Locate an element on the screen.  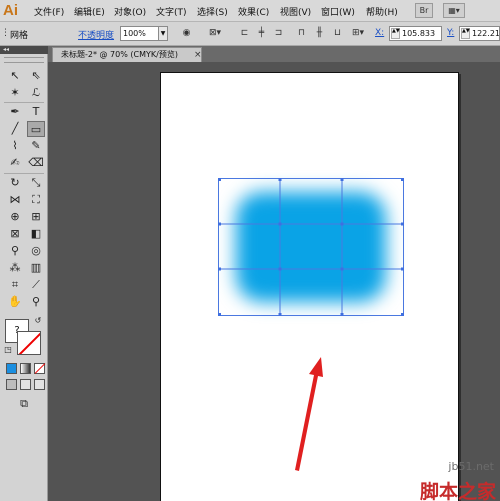
lasso-tool-icon: ℒ is located at coordinates (36, 93).